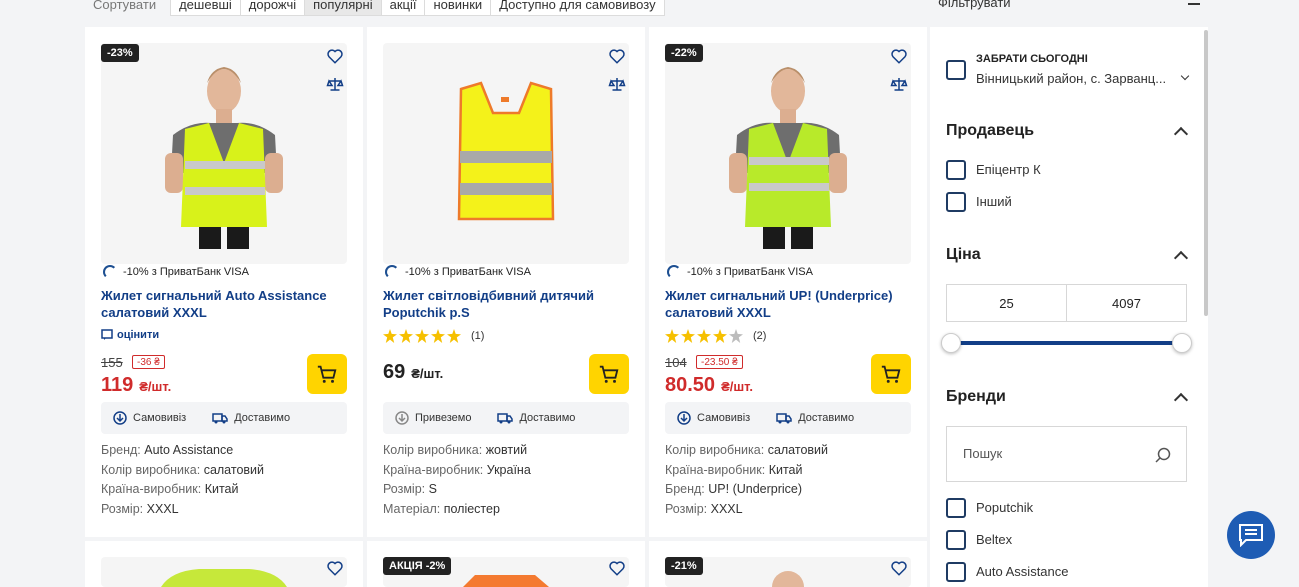  Describe the element at coordinates (956, 508) in the screenshot. I see `brand-checkbox-poputchik` at that location.